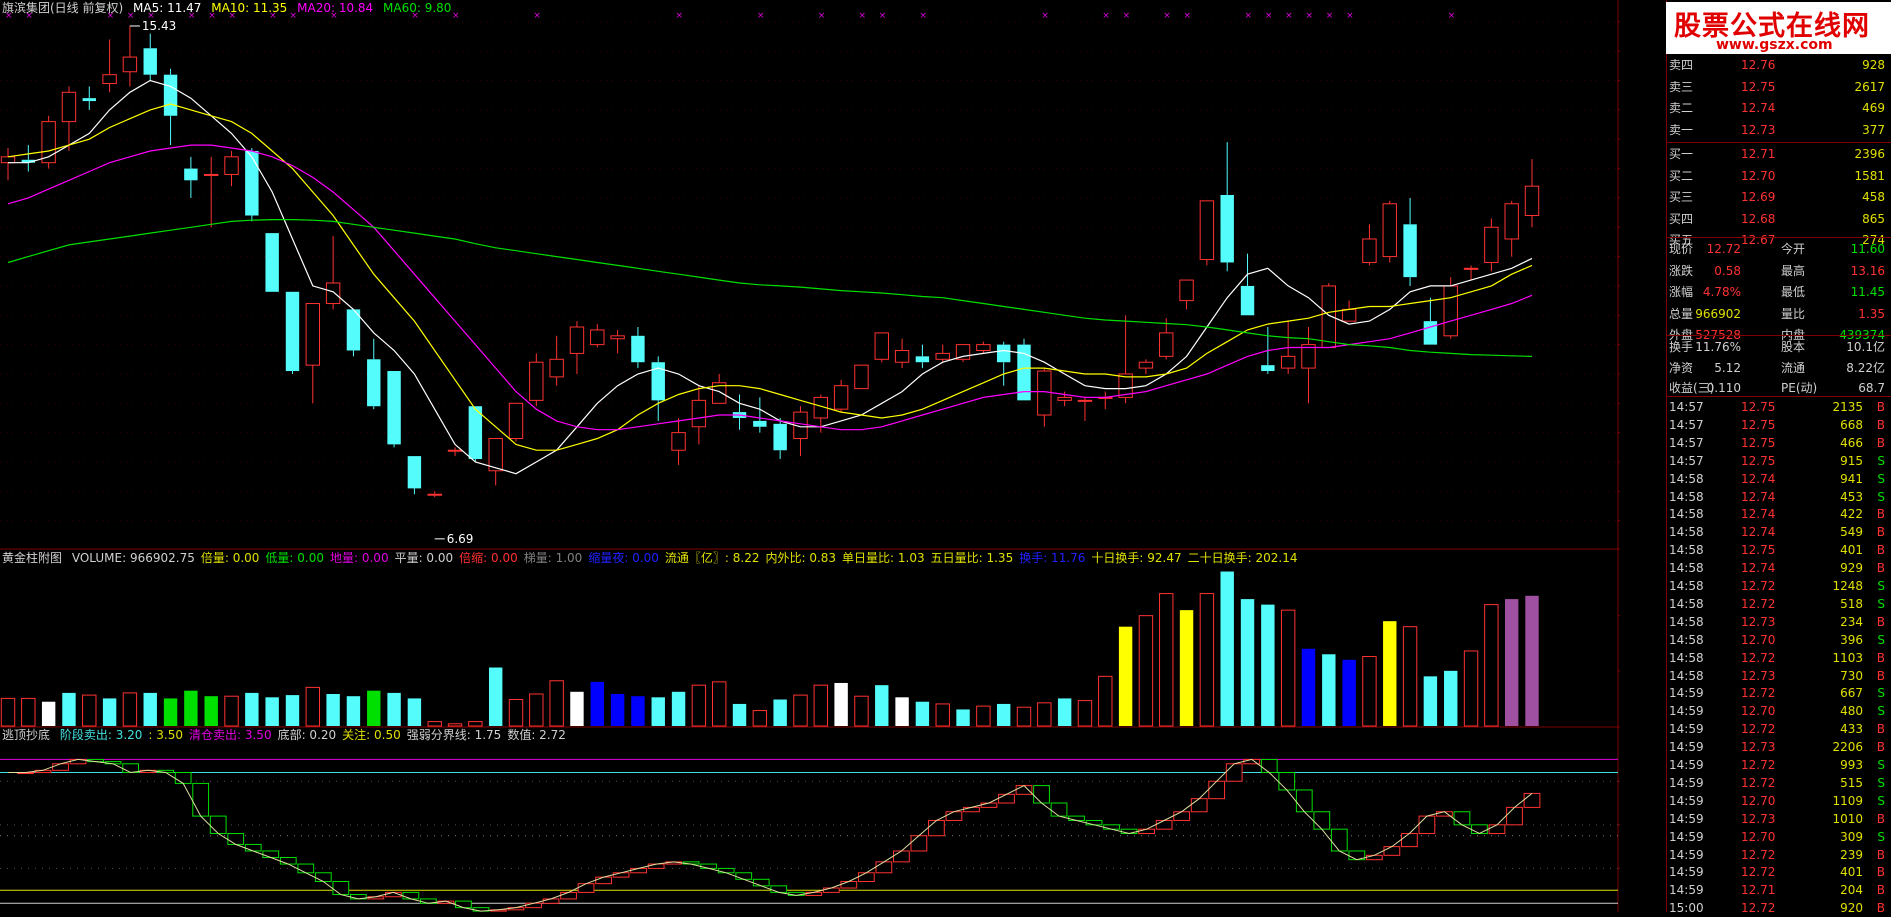  Describe the element at coordinates (1780, 676) in the screenshot. I see `tick-row: 14:58 12.73 730 B` at that location.